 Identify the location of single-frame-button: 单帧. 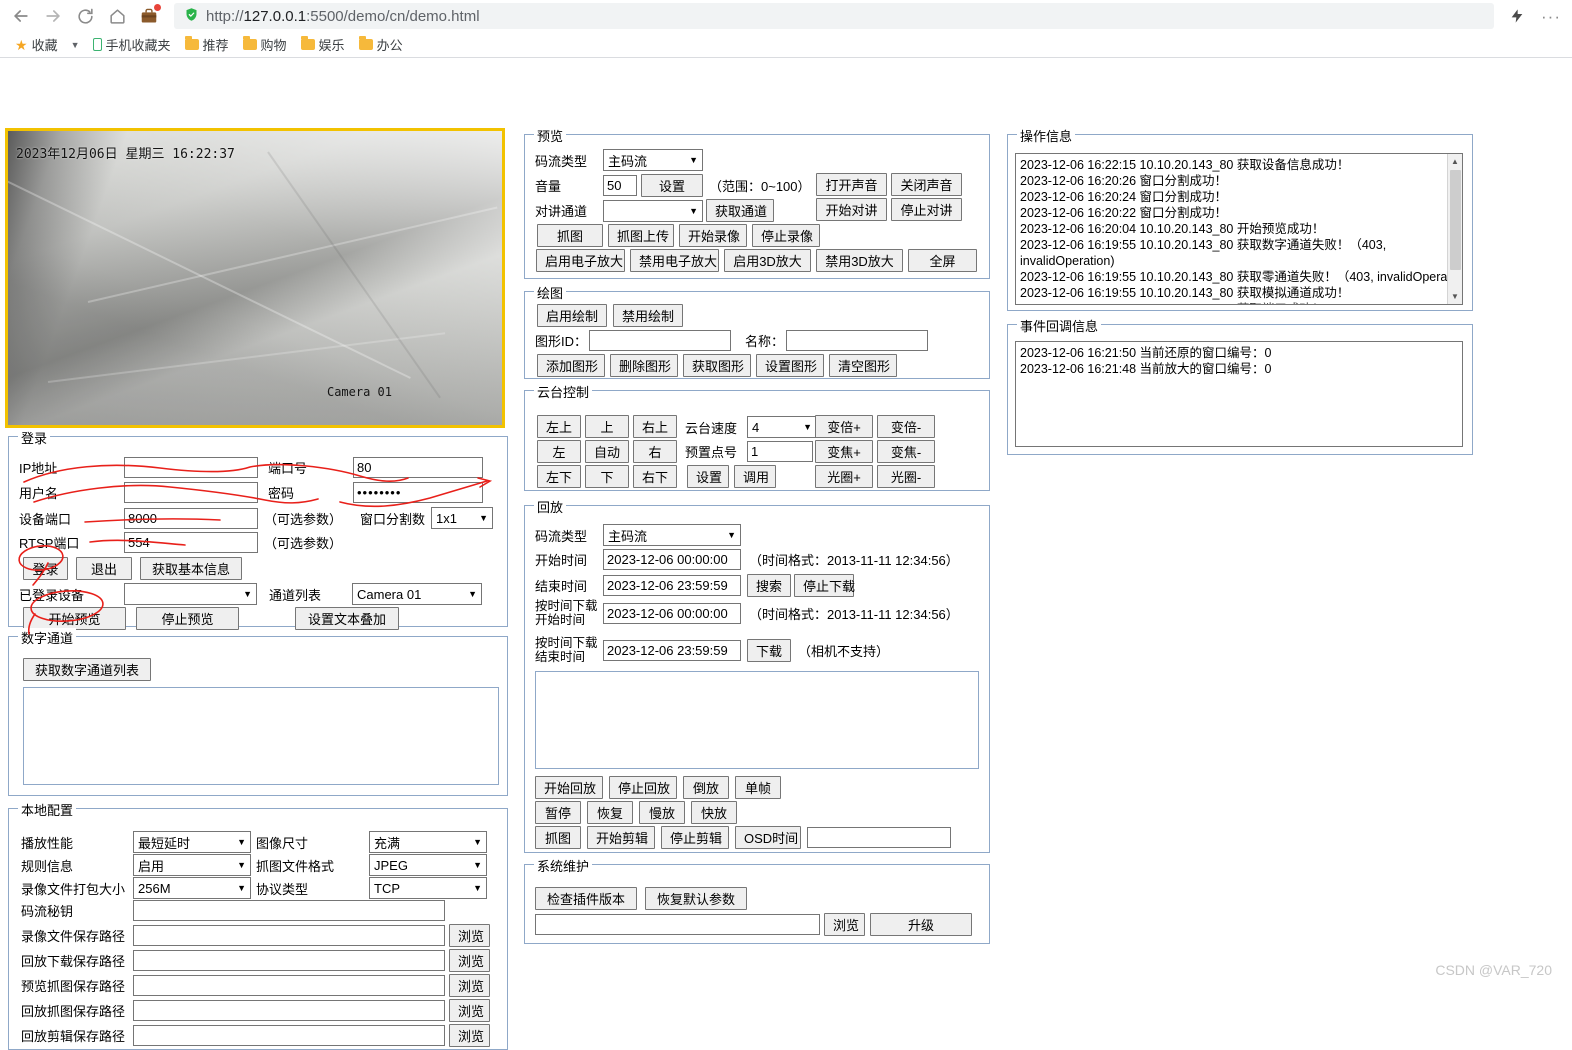
(758, 787).